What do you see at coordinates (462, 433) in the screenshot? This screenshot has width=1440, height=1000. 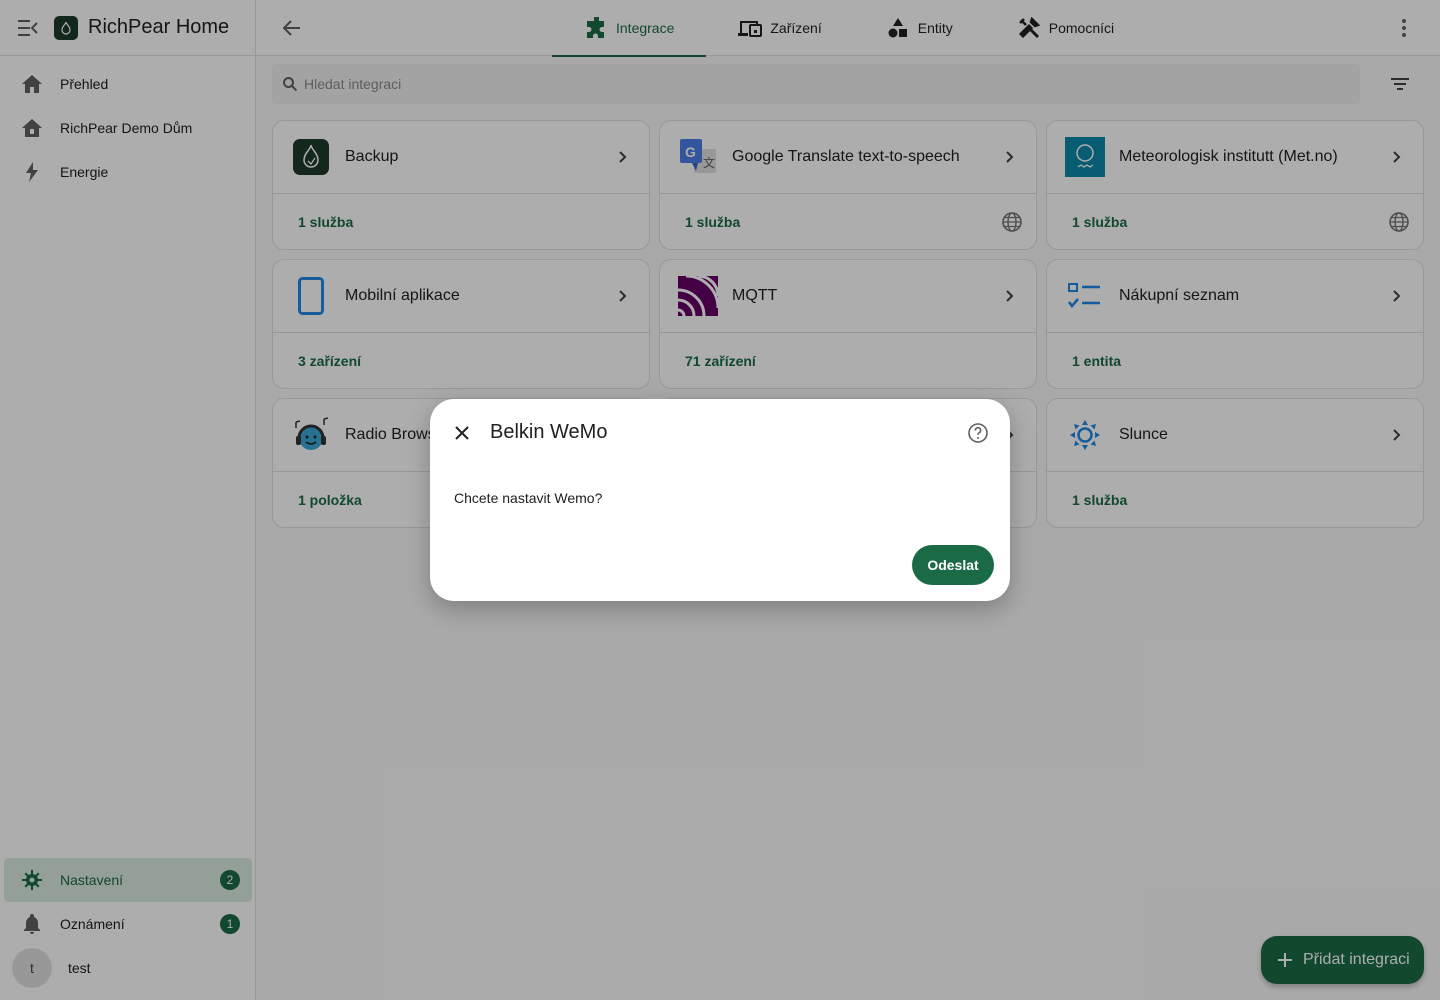 I see `close-icon` at bounding box center [462, 433].